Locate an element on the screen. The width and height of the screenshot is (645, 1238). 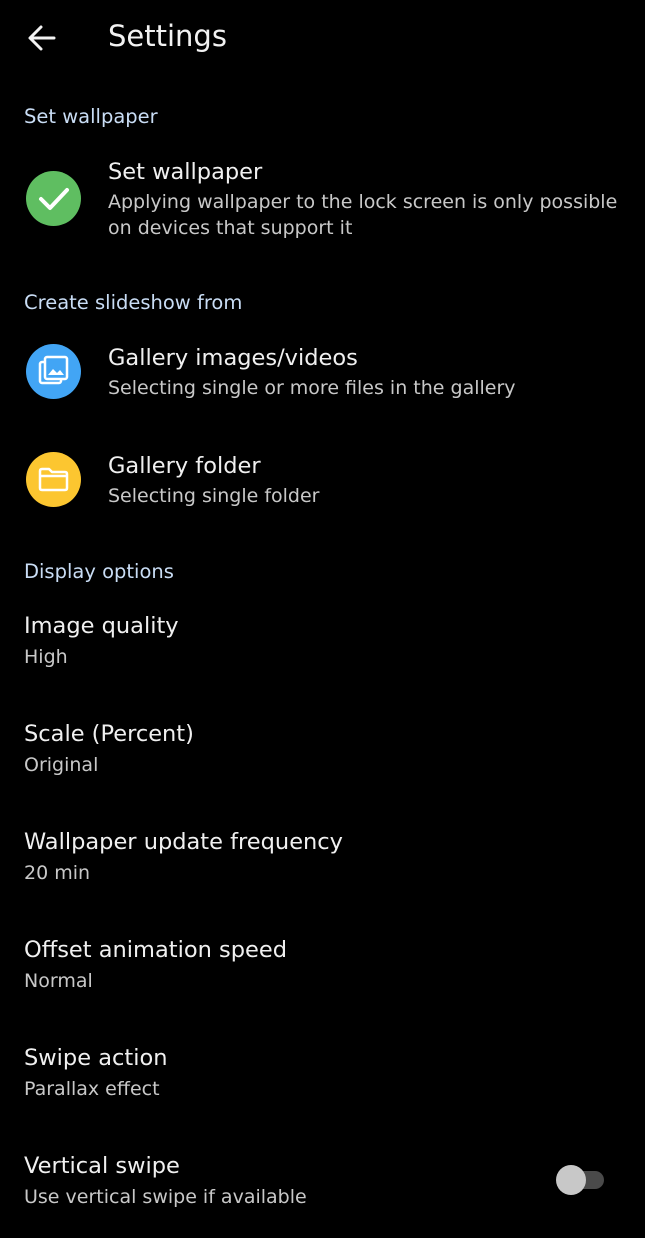
gallery-folder-item: Gallery folder Selecting single folder is located at coordinates (322, 480).